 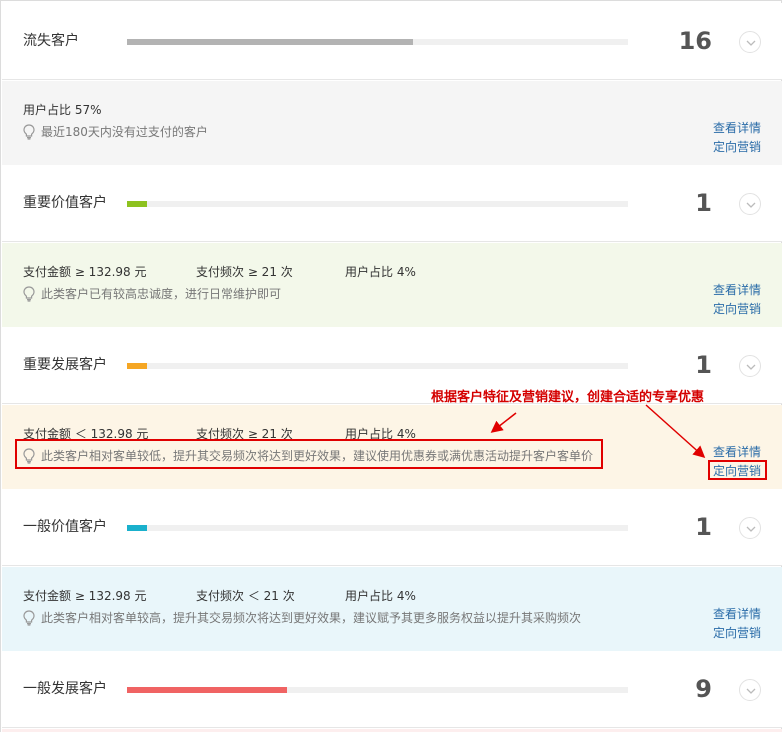 What do you see at coordinates (598, 431) in the screenshot?
I see `annotation-arrows` at bounding box center [598, 431].